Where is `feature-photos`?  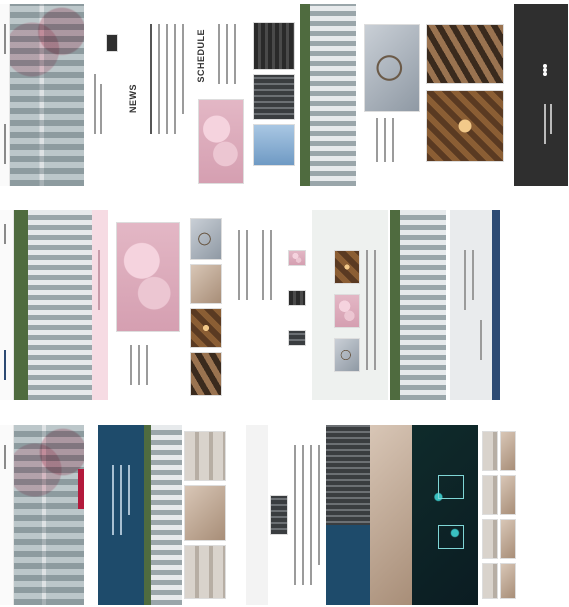 feature-photos is located at coordinates (465, 95).